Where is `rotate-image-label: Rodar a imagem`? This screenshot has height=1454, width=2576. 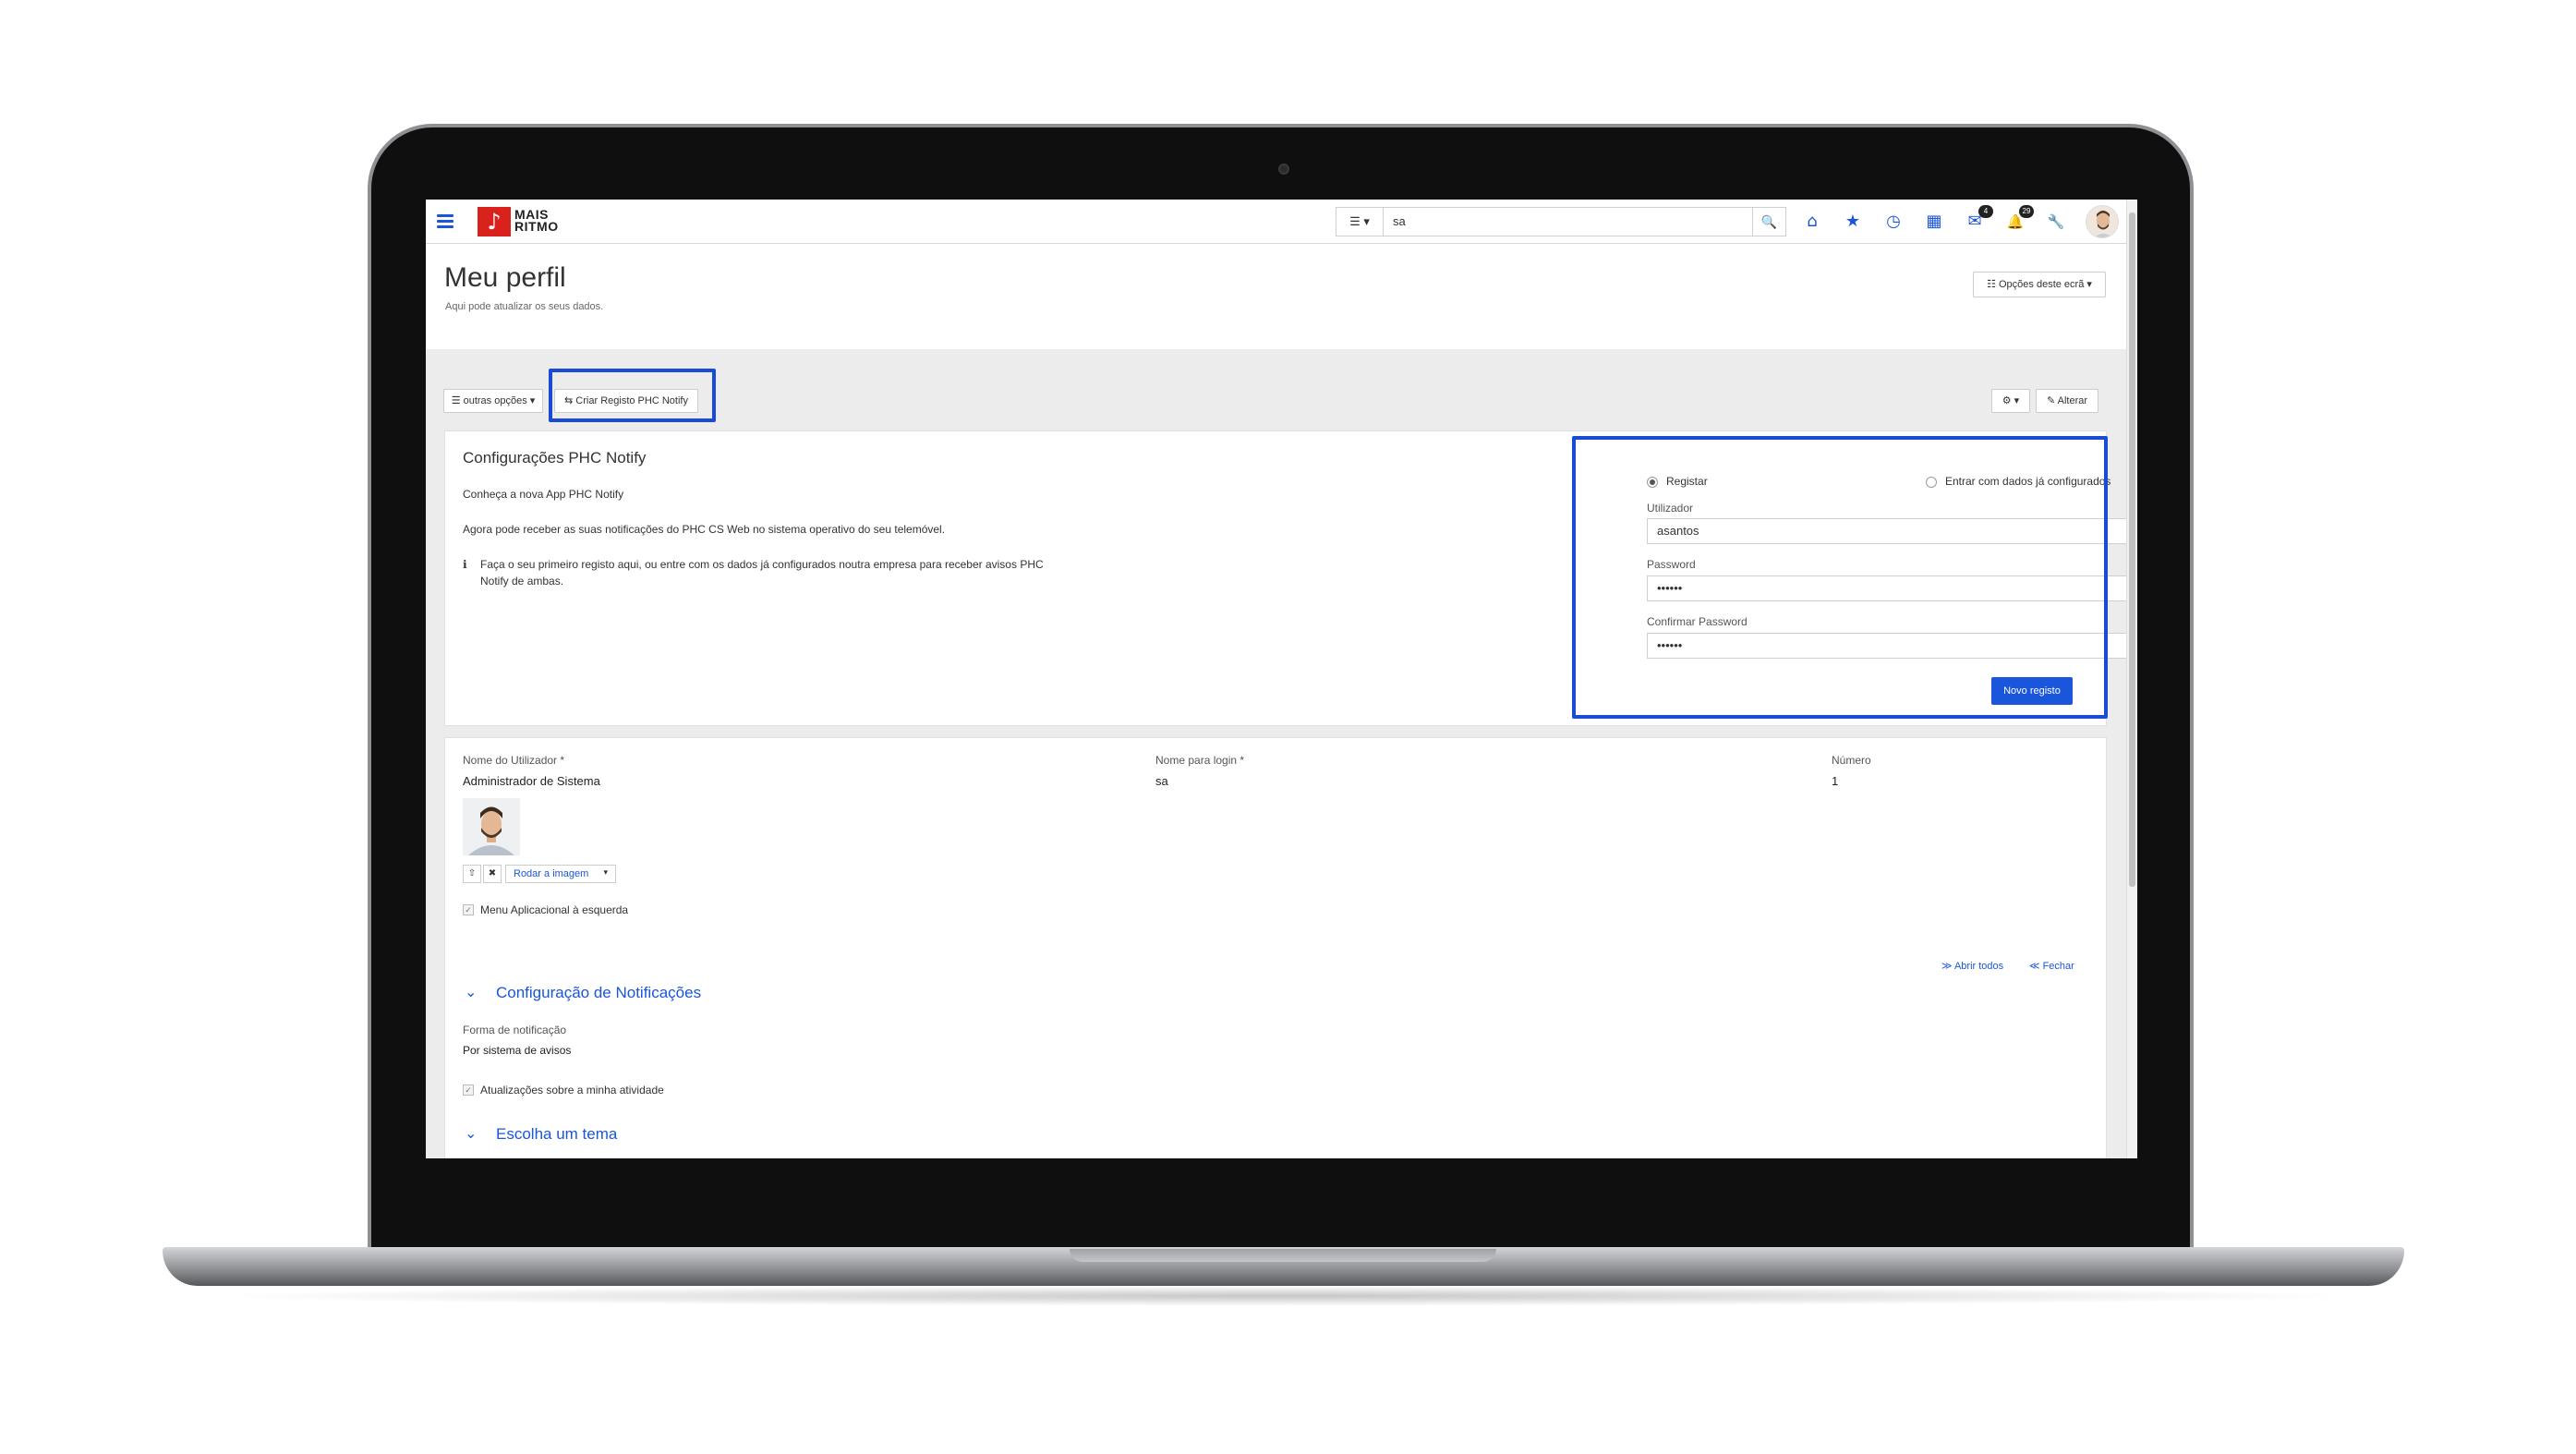
rotate-image-label: Rodar a imagem is located at coordinates (551, 874).